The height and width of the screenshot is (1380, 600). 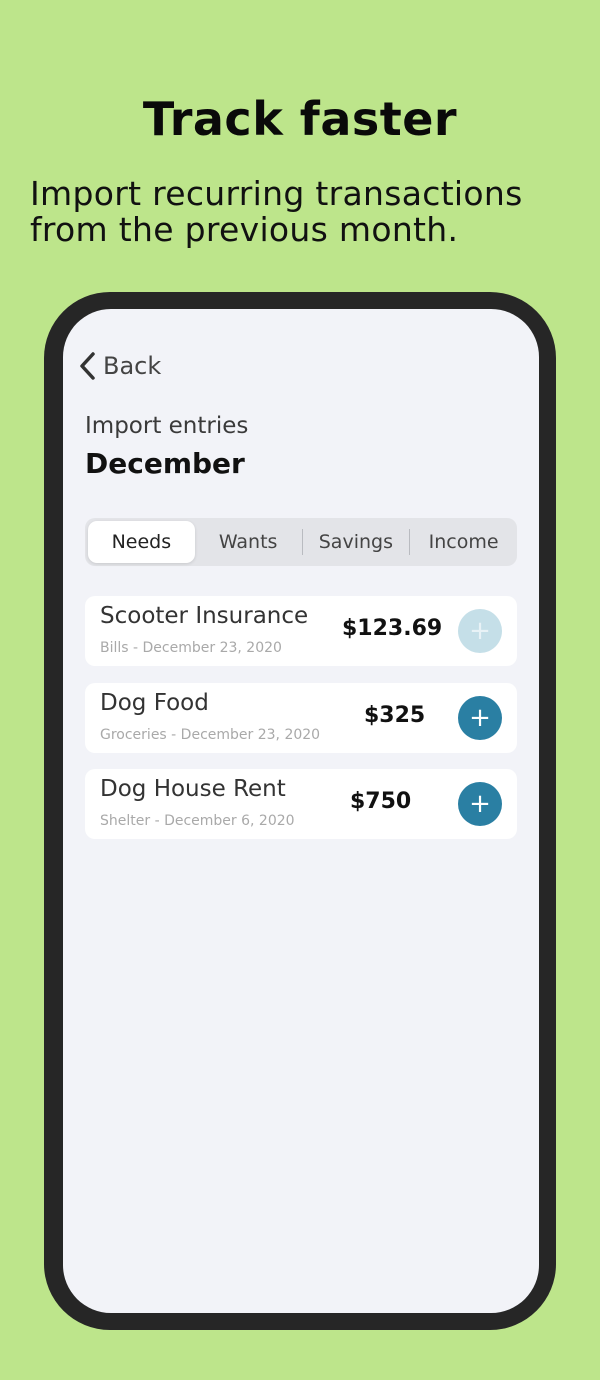 I want to click on category-segmented-control: Needs Wants Savings Income, so click(x=301, y=542).